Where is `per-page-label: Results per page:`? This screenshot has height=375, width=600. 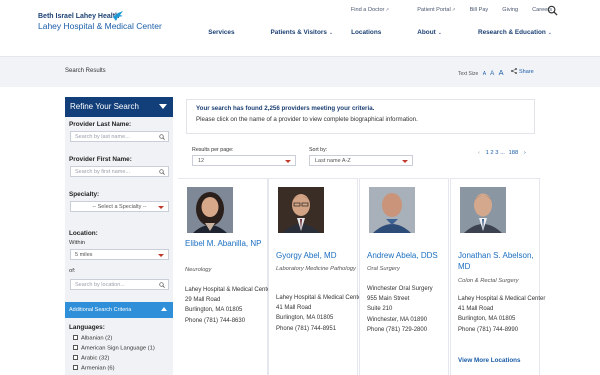 per-page-label: Results per page: is located at coordinates (213, 150).